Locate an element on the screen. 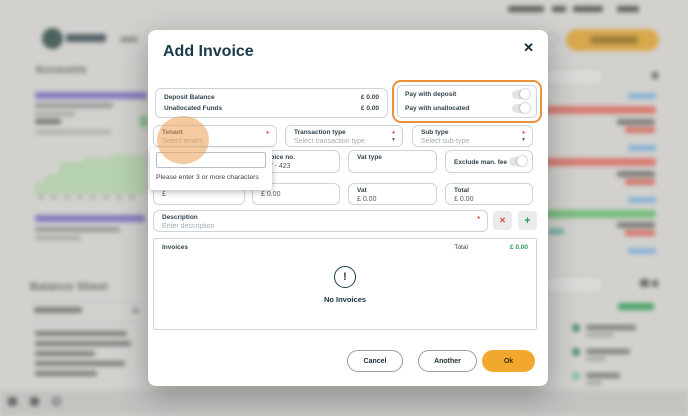  pay-with-unallocated-label: Pay with unallocated is located at coordinates (437, 108).